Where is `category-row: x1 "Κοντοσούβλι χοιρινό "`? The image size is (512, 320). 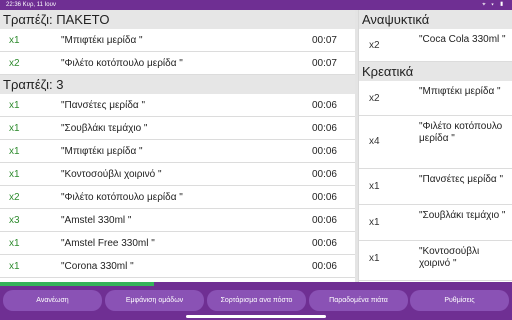
category-row: x1 "Κοντοσούβλι χοιρινό " is located at coordinates (435, 261).